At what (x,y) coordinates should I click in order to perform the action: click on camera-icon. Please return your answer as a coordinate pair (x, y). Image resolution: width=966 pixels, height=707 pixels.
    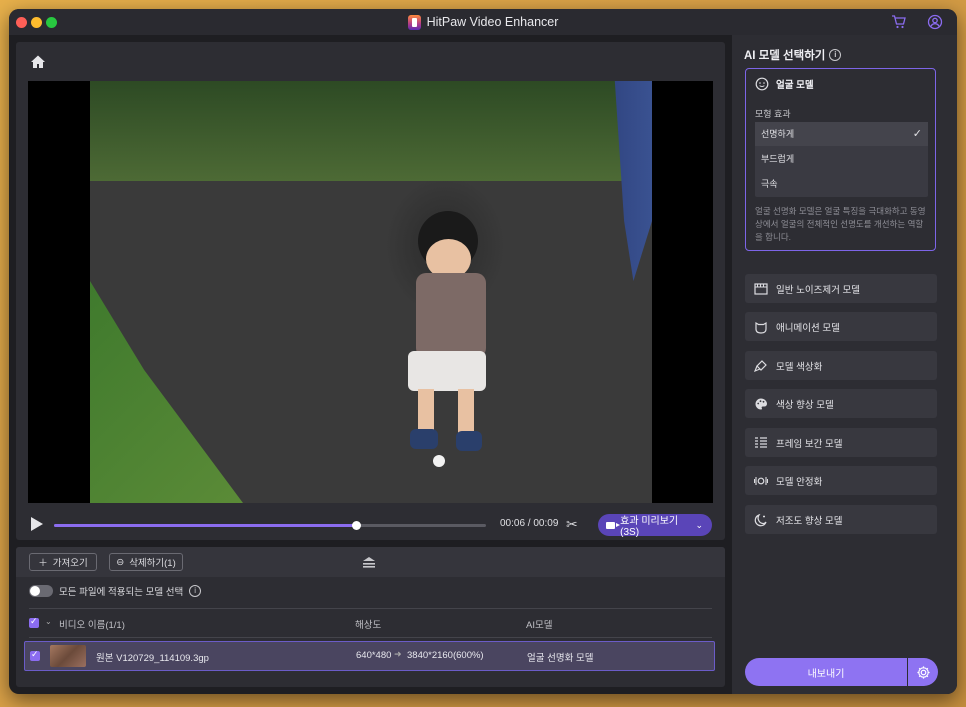
    Looking at the image, I should click on (613, 525).